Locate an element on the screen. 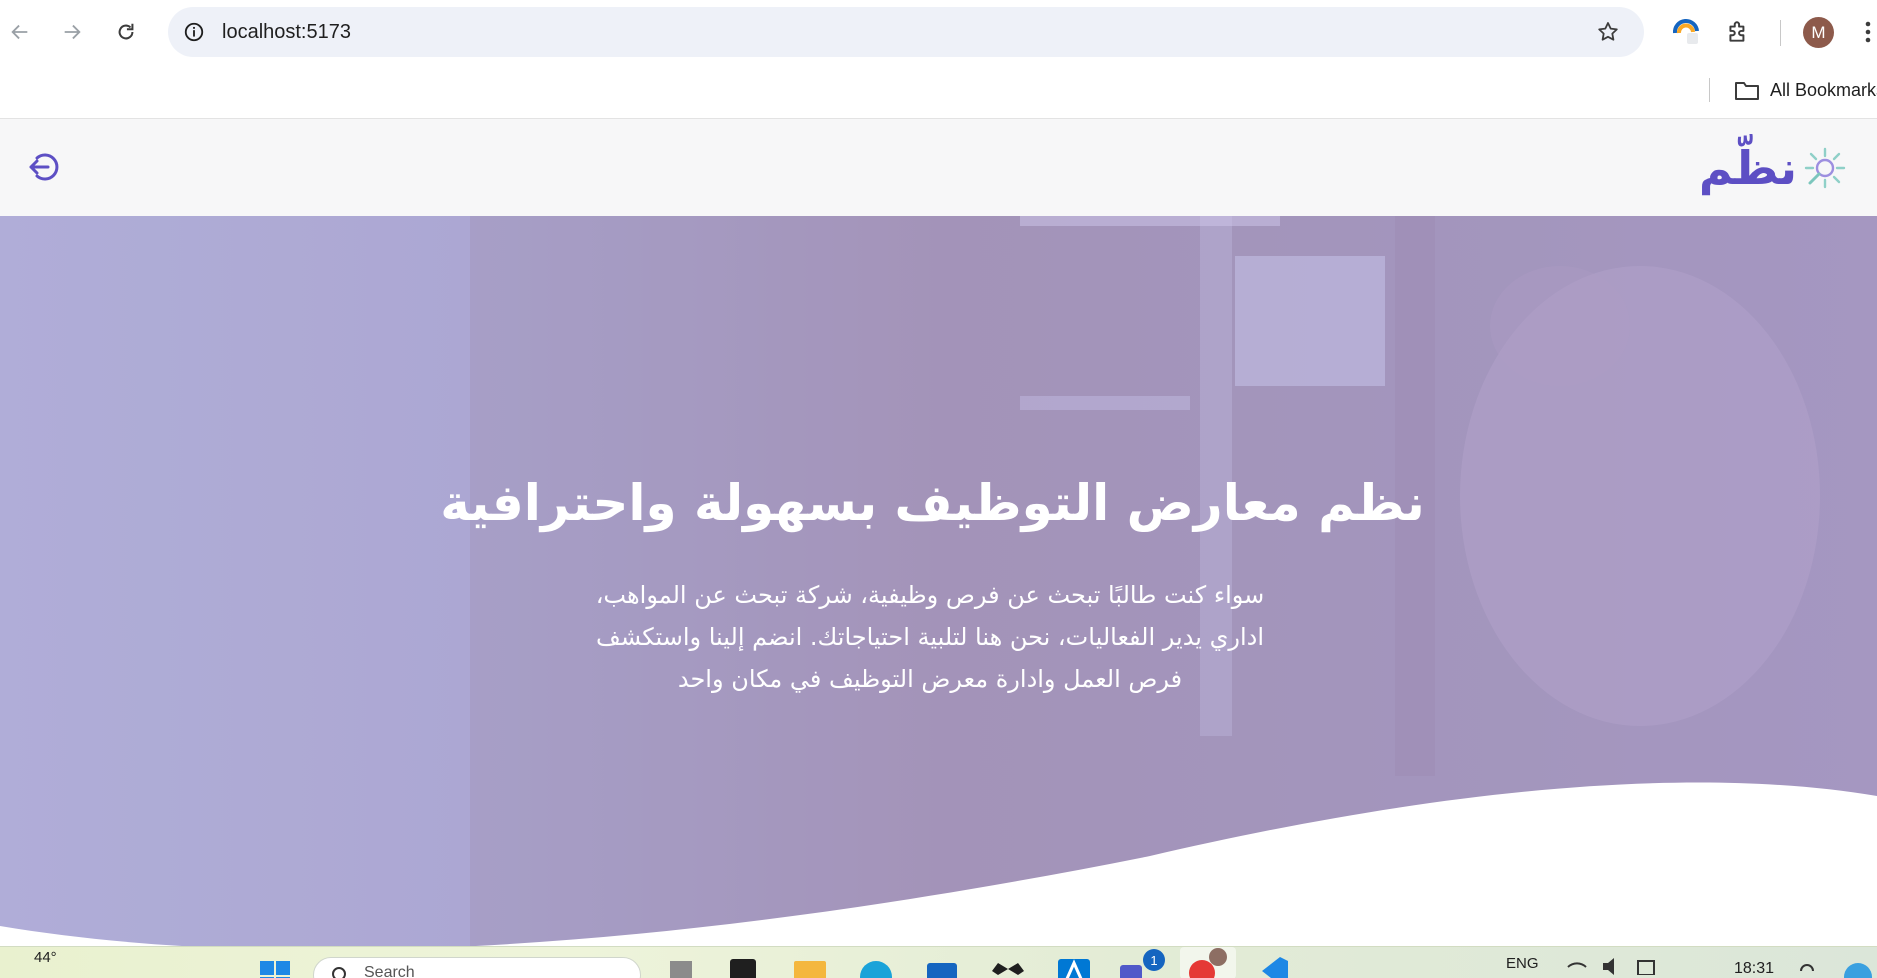 This screenshot has width=1877, height=978. notifications-button is located at coordinates (1807, 964).